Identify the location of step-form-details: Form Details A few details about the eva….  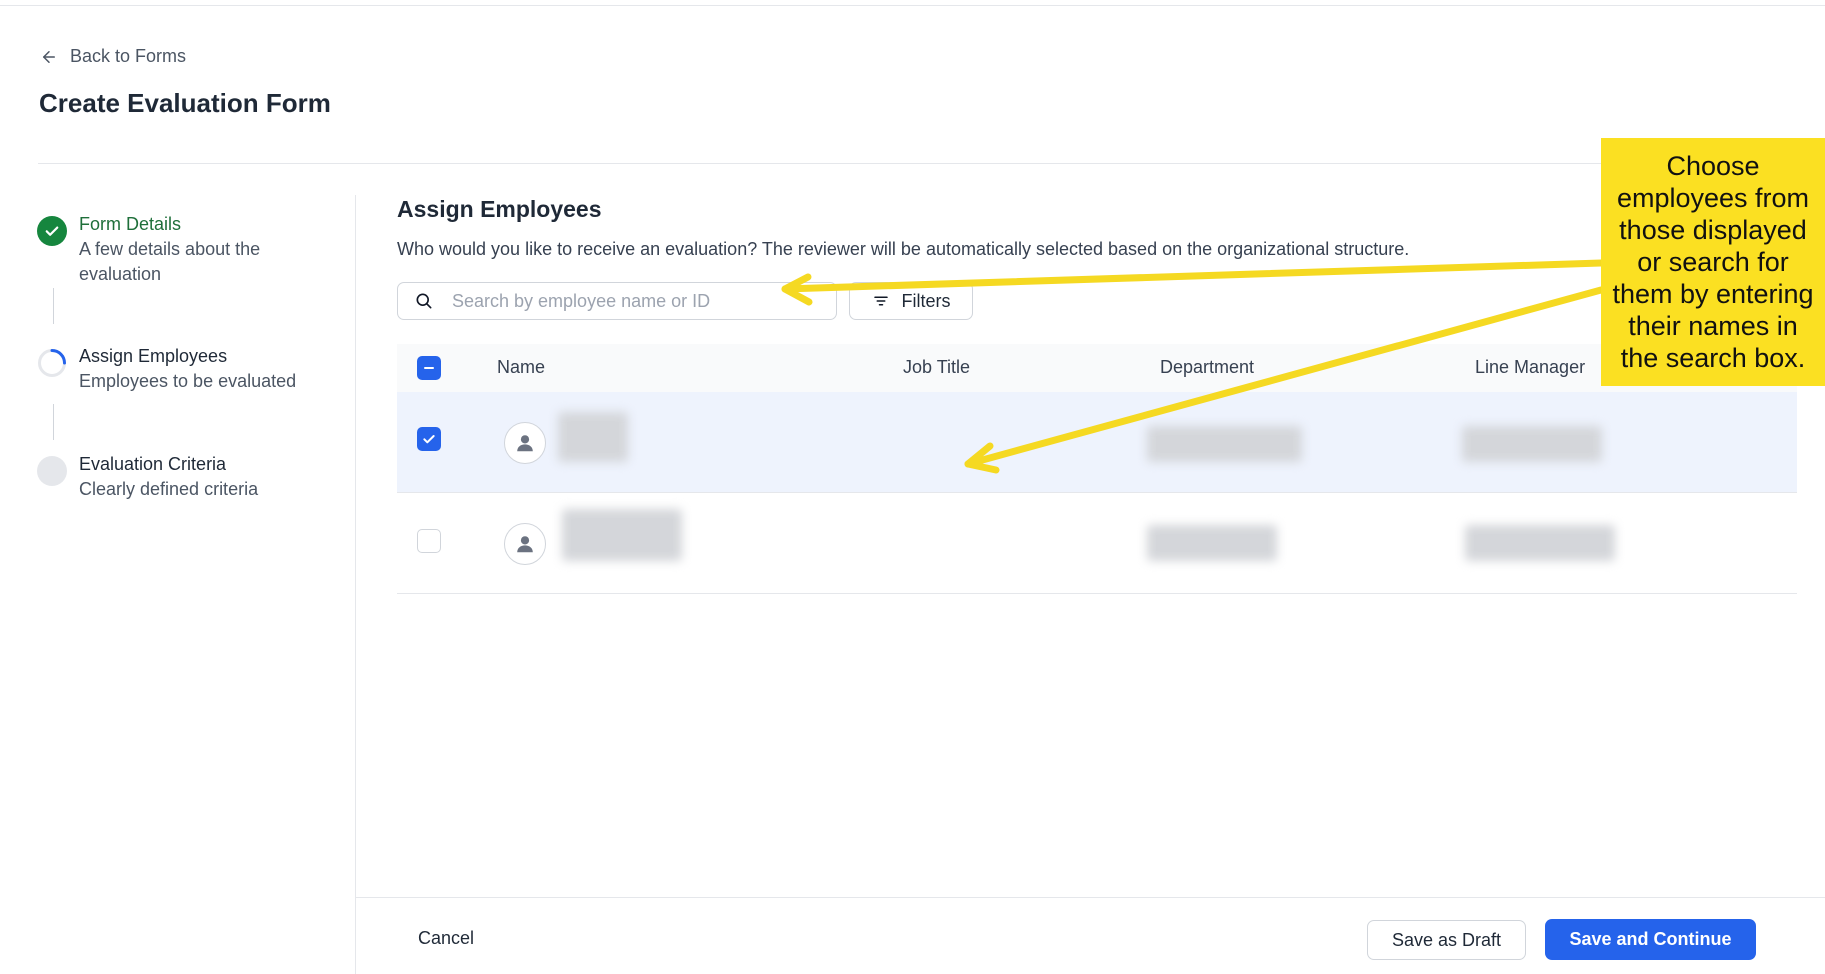
(173, 249).